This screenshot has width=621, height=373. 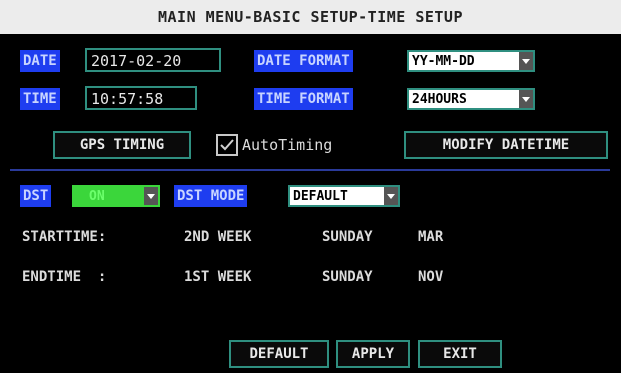 I want to click on date-label: DATE, so click(x=40, y=61).